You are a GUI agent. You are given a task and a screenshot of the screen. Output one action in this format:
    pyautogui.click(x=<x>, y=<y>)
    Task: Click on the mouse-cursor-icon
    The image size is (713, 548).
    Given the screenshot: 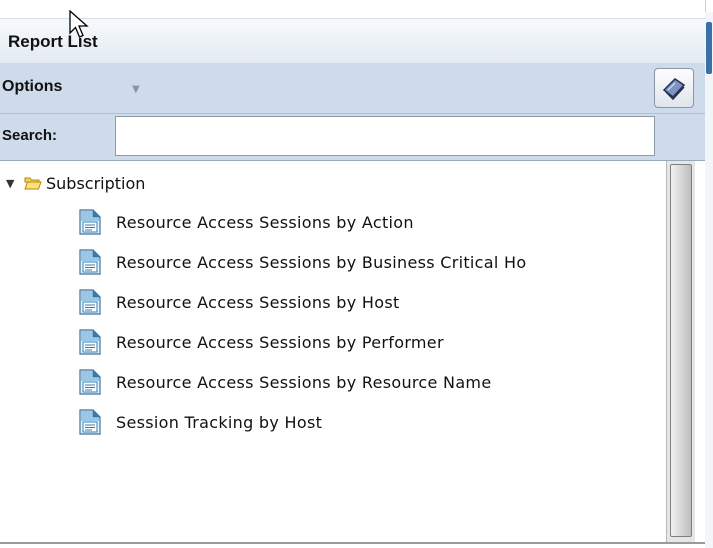 What is the action you would take?
    pyautogui.click(x=79, y=24)
    